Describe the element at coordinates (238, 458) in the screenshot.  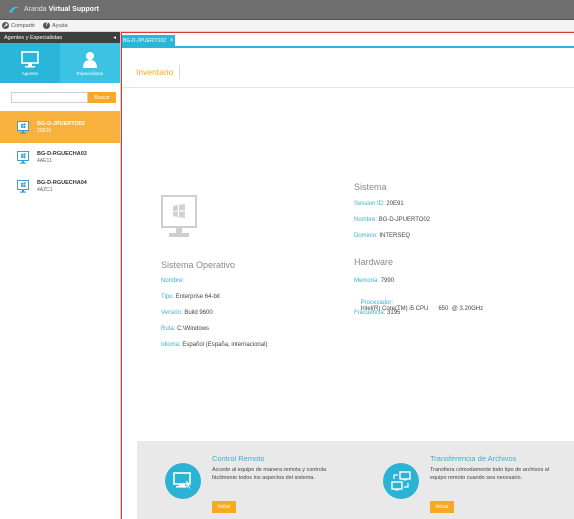
I see `feature-title: Control Remoto` at that location.